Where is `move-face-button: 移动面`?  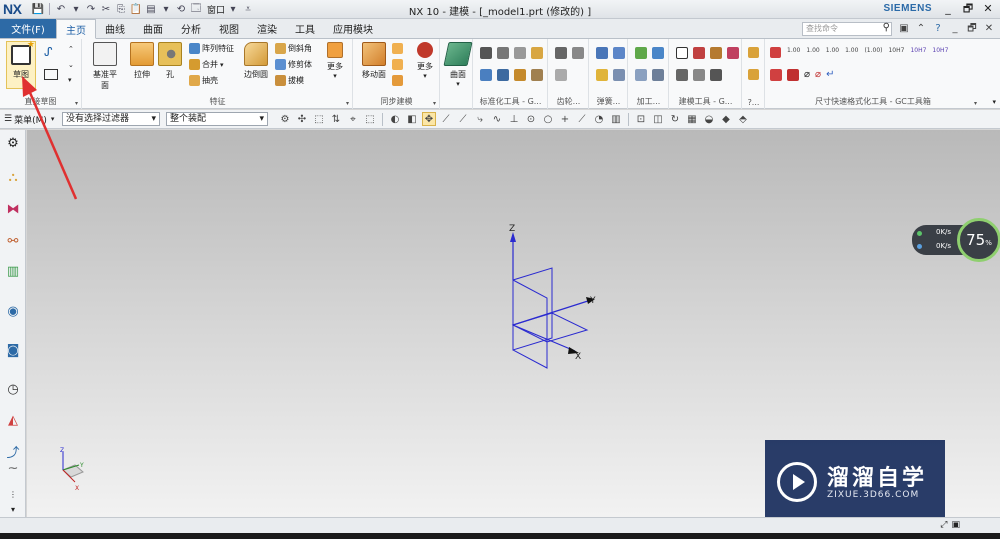
move-face-button: 移动面 is located at coordinates (374, 61).